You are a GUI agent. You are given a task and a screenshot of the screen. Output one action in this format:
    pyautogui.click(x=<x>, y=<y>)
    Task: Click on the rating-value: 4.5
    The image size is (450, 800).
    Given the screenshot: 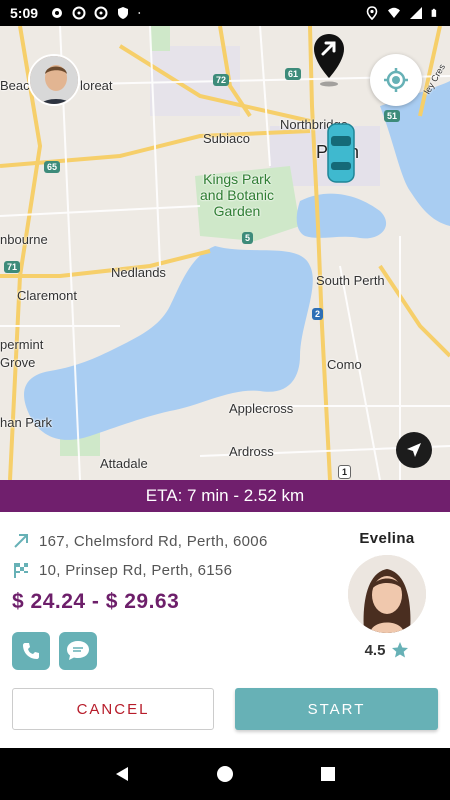 What is the action you would take?
    pyautogui.click(x=375, y=650)
    